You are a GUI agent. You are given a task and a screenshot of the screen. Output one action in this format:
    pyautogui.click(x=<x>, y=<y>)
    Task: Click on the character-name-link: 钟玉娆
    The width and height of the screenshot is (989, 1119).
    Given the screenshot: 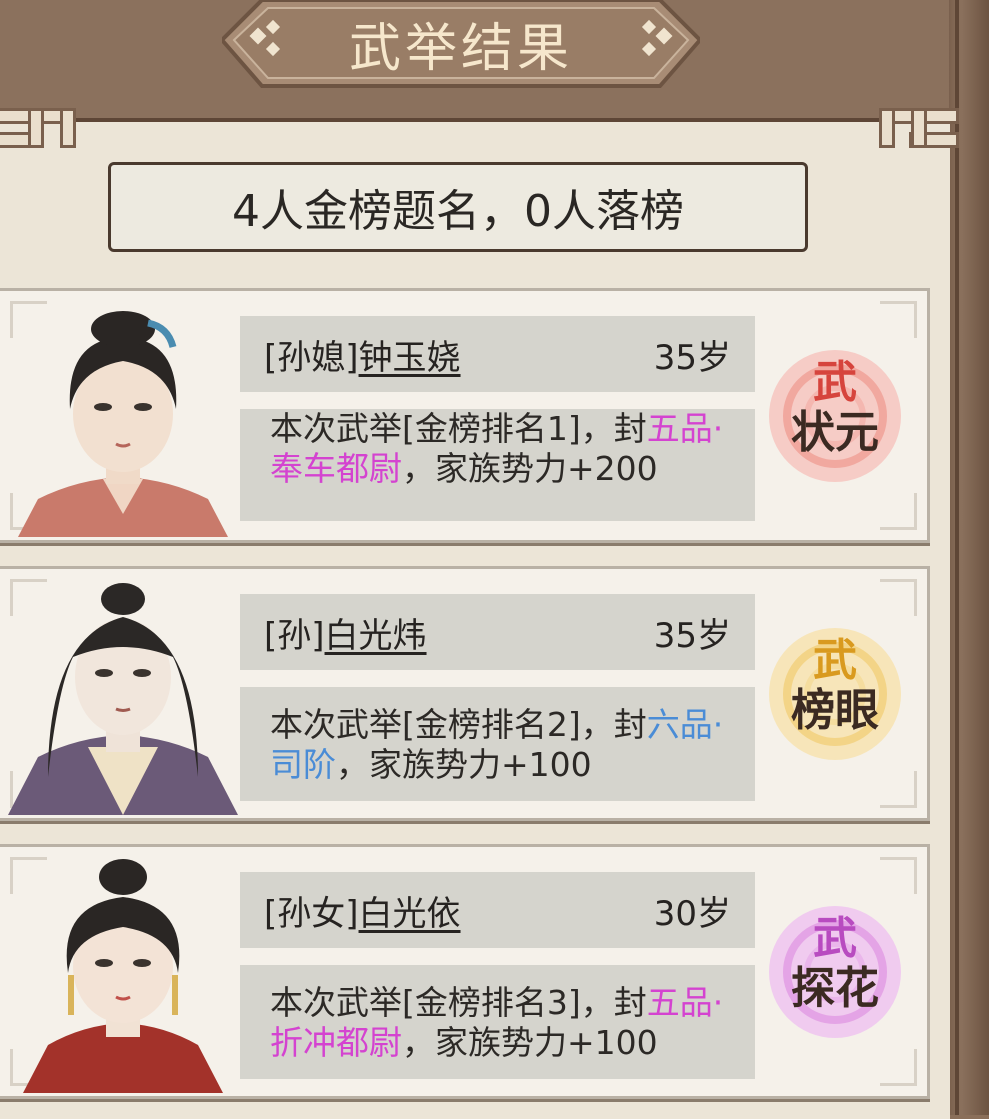 What is the action you would take?
    pyautogui.click(x=410, y=358)
    